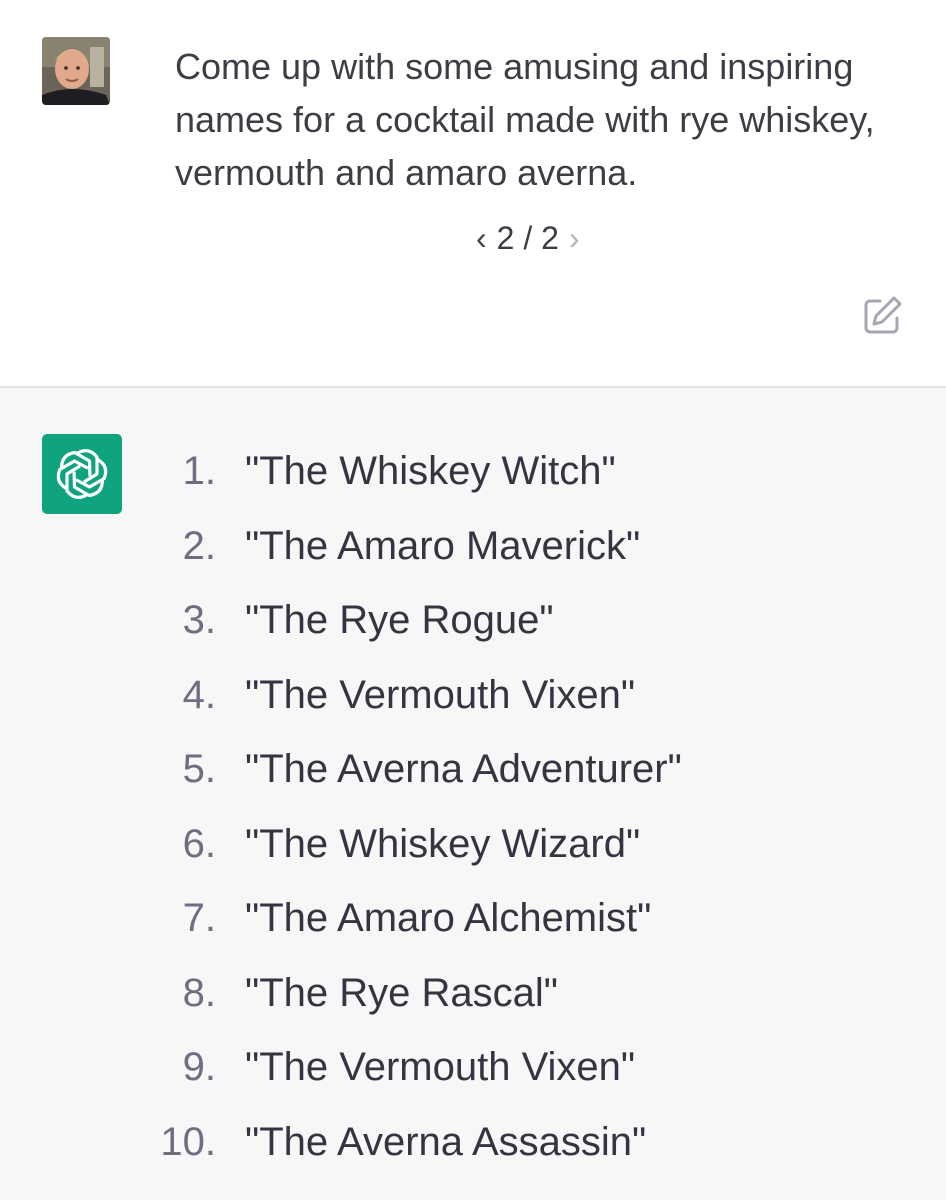  I want to click on list-number: 1., so click(199, 471).